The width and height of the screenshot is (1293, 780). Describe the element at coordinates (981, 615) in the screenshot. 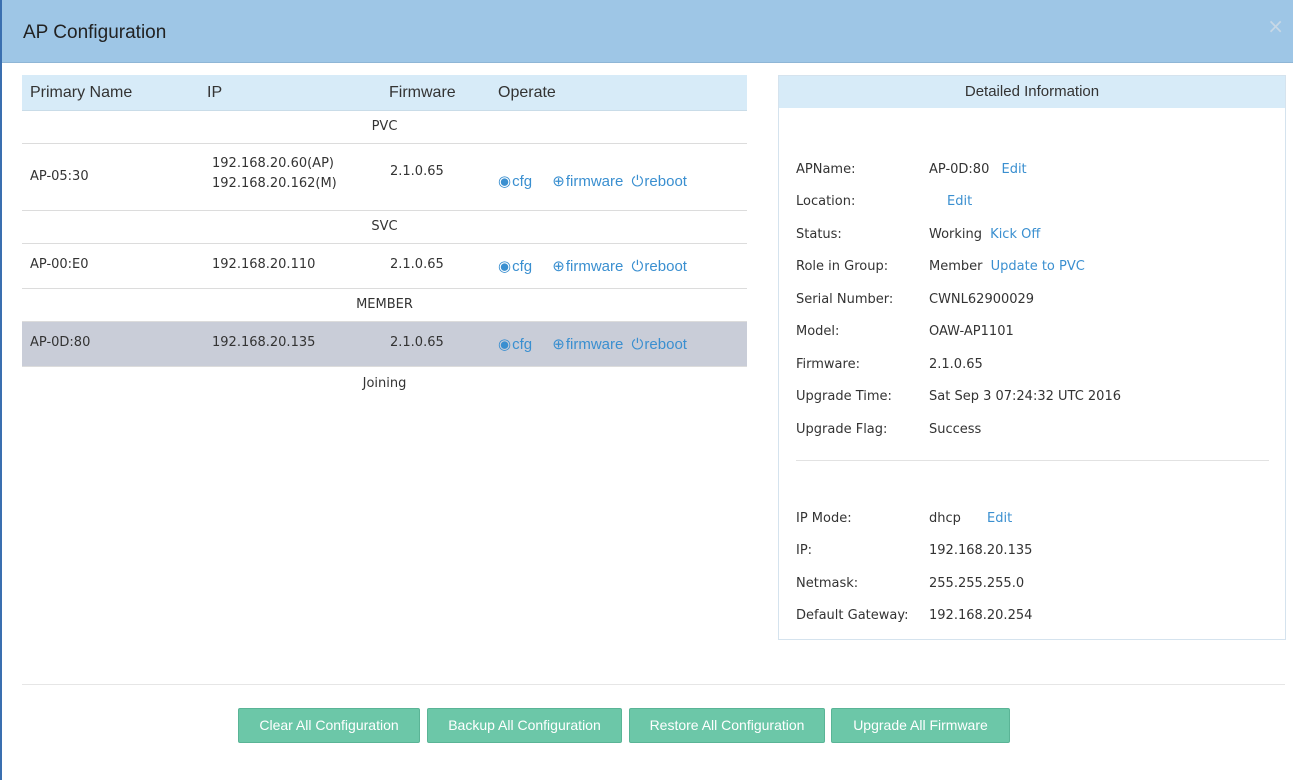

I see `gateway-value: 192.168.20.254` at that location.